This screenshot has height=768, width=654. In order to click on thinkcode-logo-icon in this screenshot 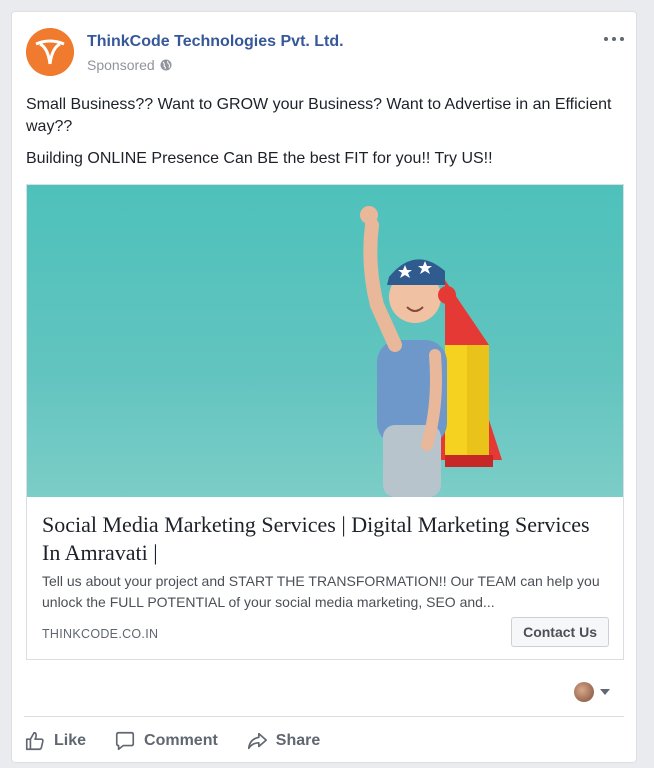, I will do `click(50, 52)`.